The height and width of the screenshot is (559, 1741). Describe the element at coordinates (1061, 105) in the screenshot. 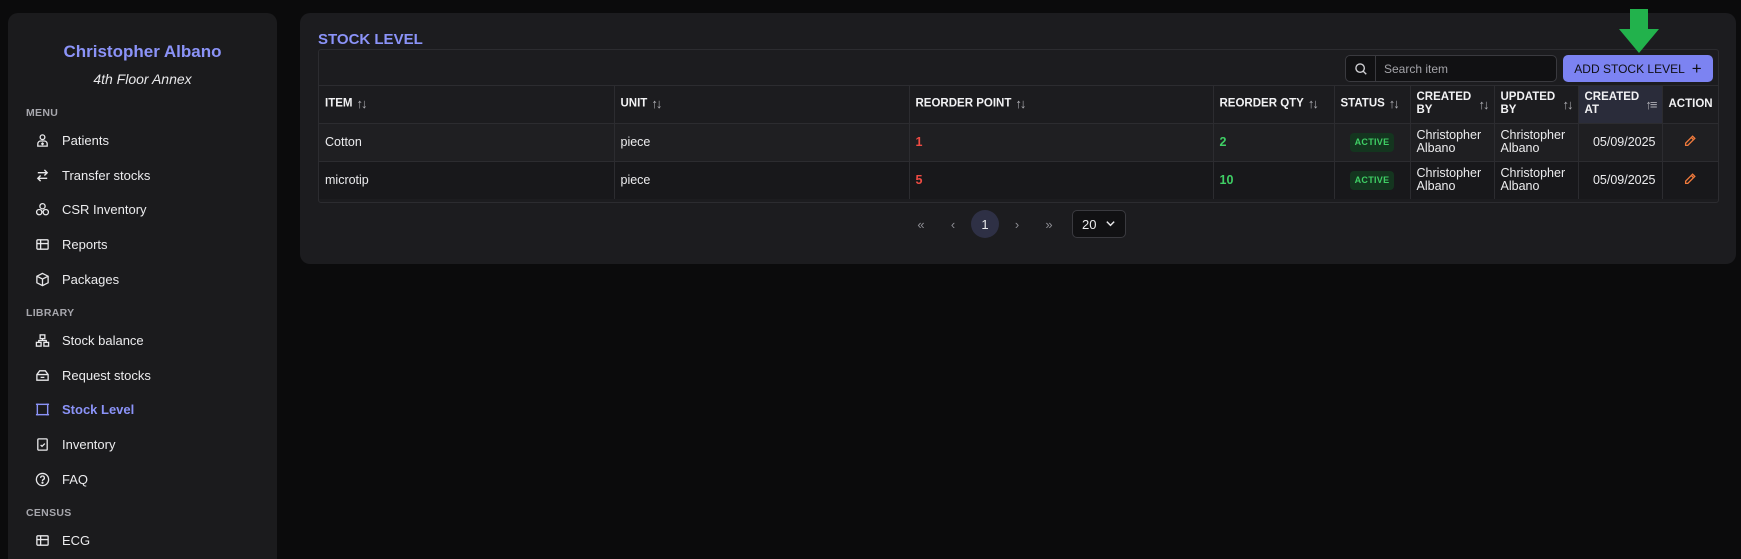

I see `column-header-reorder-point: REORDER POINT ↑↓` at that location.